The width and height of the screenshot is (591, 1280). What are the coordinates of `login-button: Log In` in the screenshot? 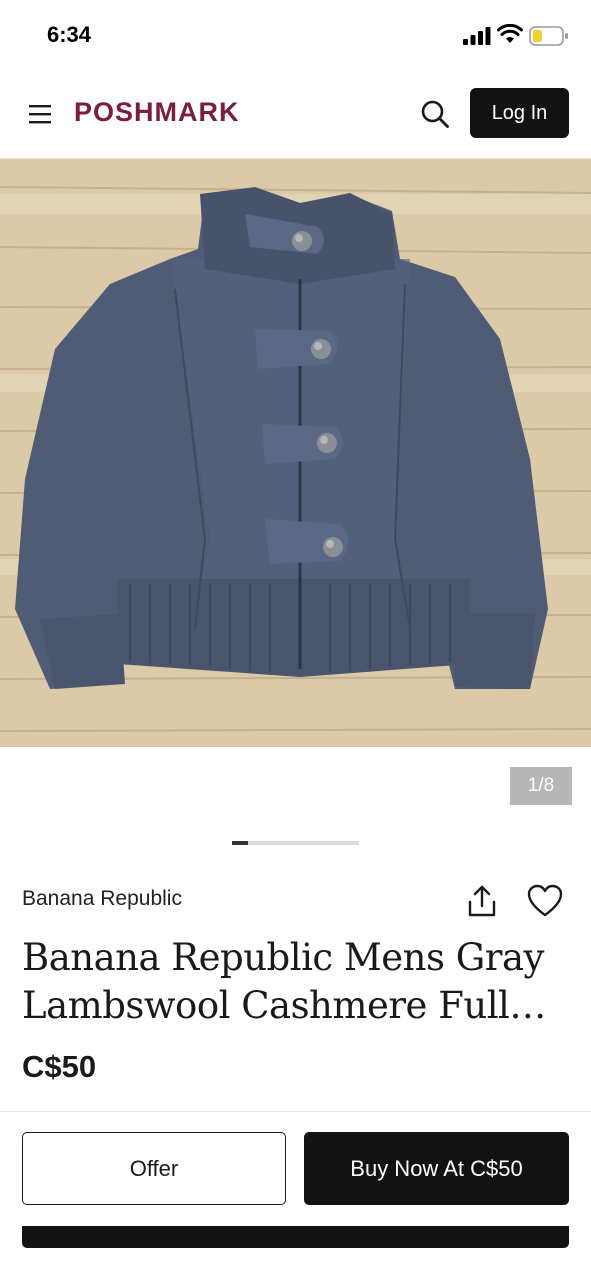 It's located at (519, 113).